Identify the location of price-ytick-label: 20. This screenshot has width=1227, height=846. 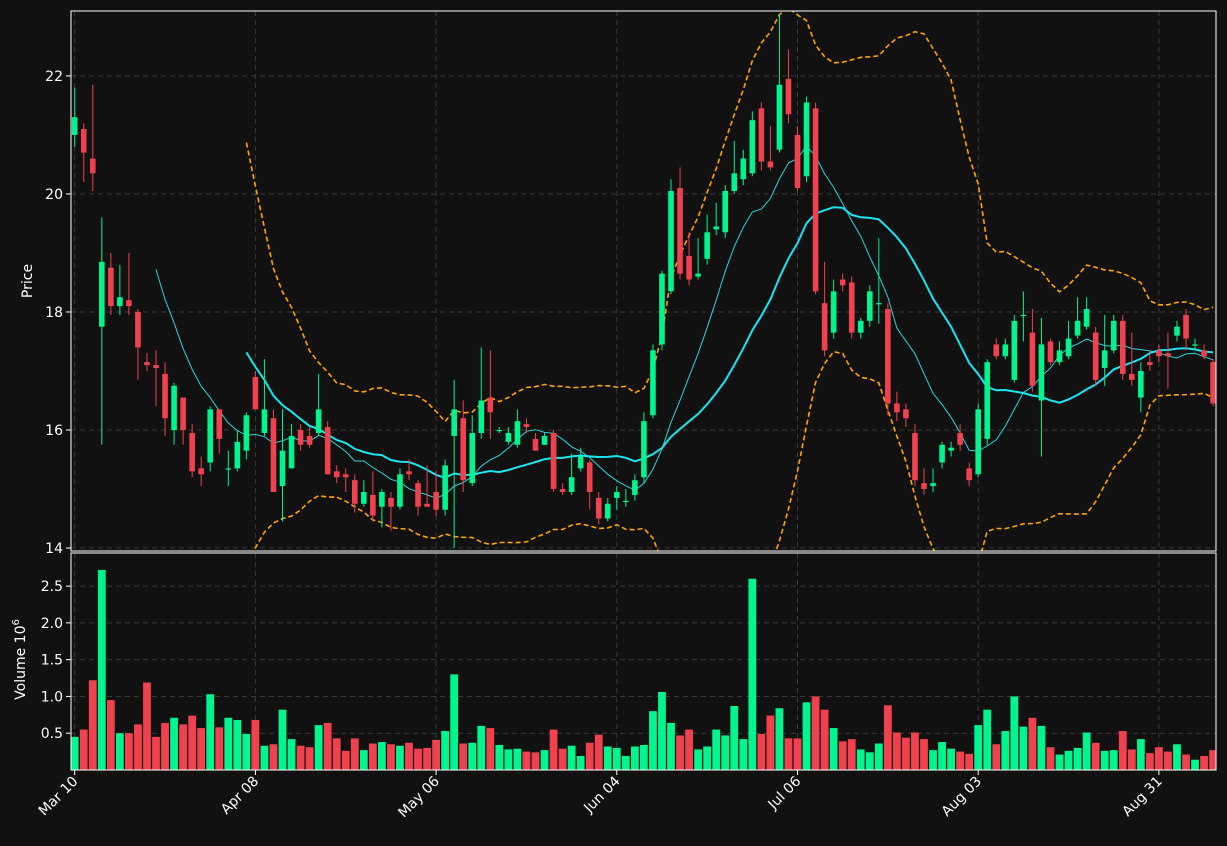
(54, 195).